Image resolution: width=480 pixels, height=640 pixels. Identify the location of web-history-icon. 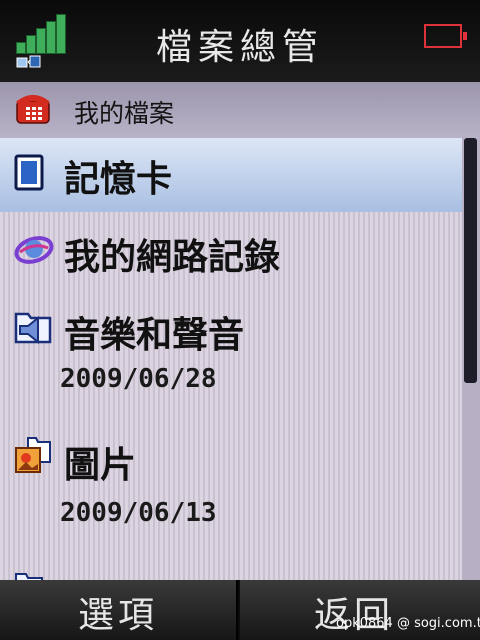
(34, 250).